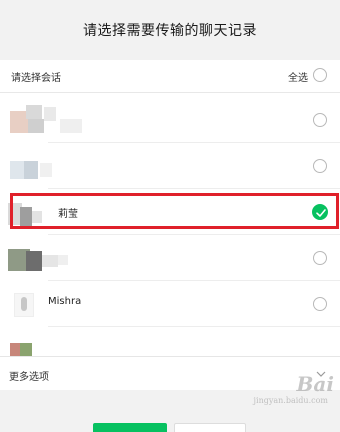 The image size is (340, 432). What do you see at coordinates (170, 373) in the screenshot?
I see `more-options-row: 更多选项` at bounding box center [170, 373].